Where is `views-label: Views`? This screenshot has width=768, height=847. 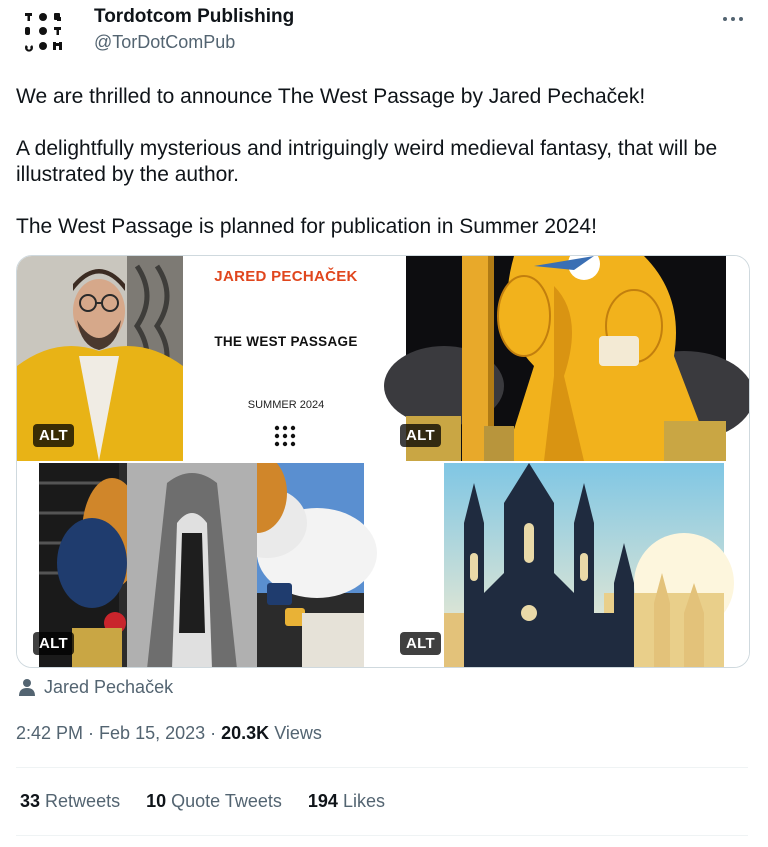 views-label: Views is located at coordinates (298, 733).